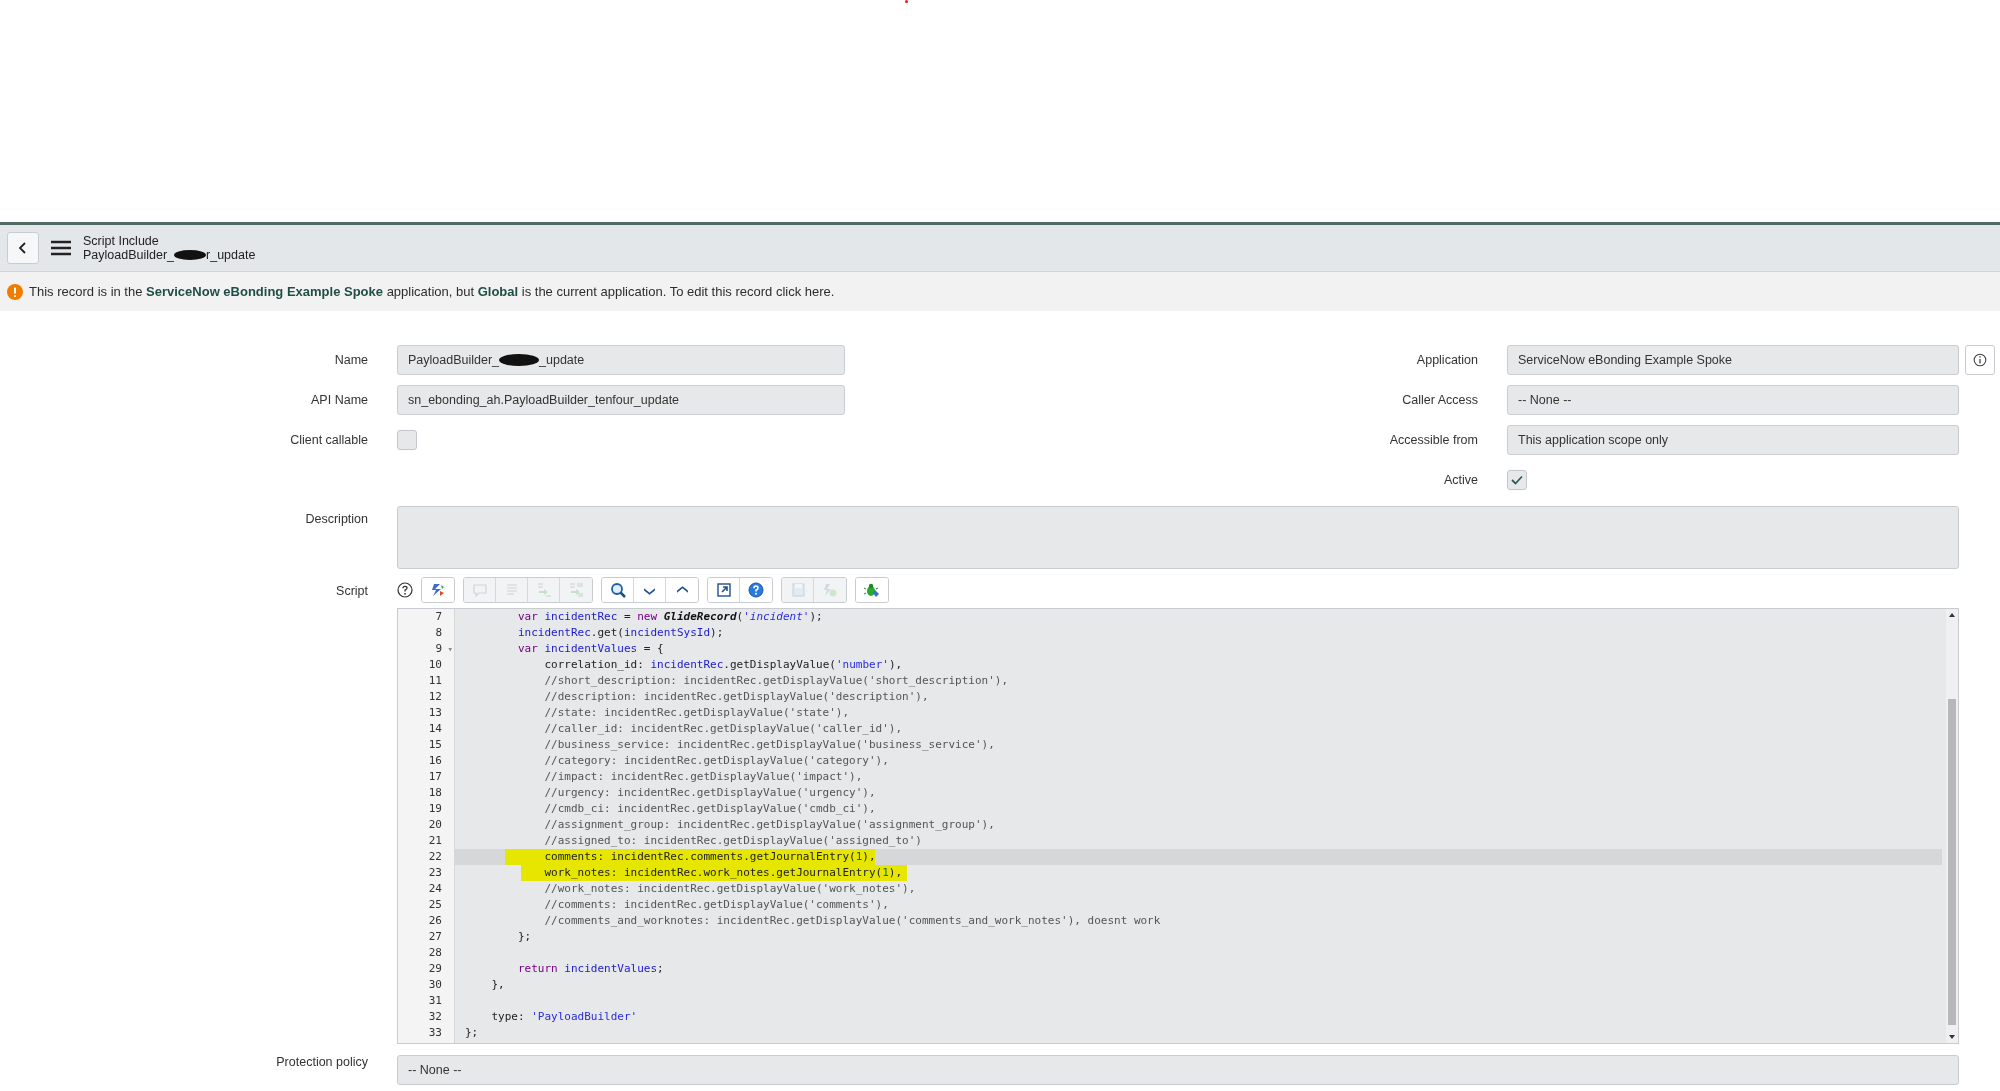 The image size is (2000, 1091). What do you see at coordinates (438, 632) in the screenshot?
I see `line-number: 8` at bounding box center [438, 632].